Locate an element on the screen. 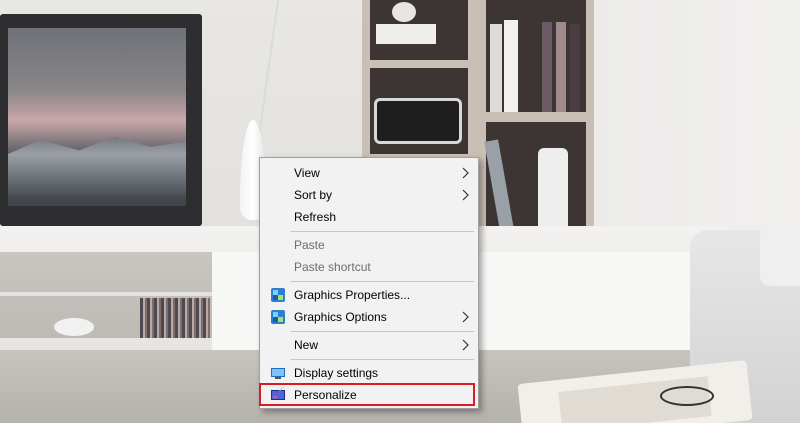 The image size is (800, 423). highlight-box is located at coordinates (367, 394).